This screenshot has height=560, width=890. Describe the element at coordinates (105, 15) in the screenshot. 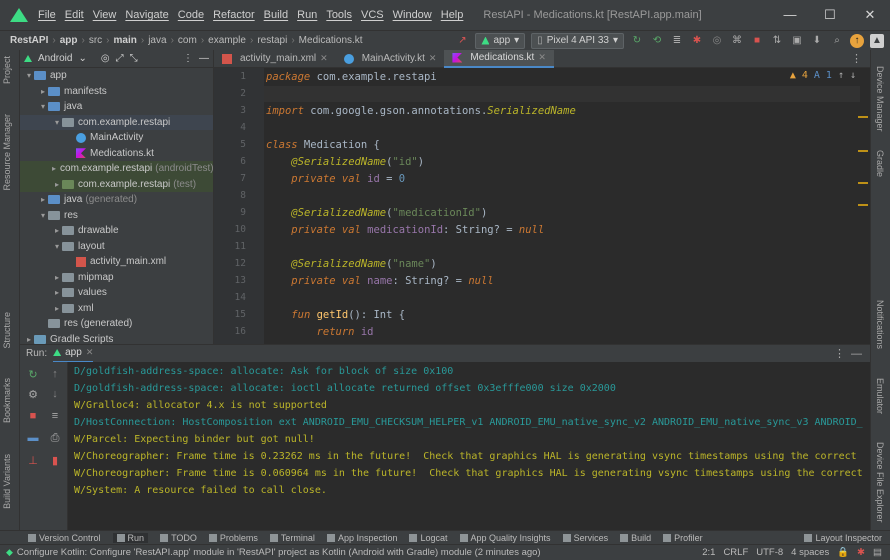

I see `menu-view: View` at that location.